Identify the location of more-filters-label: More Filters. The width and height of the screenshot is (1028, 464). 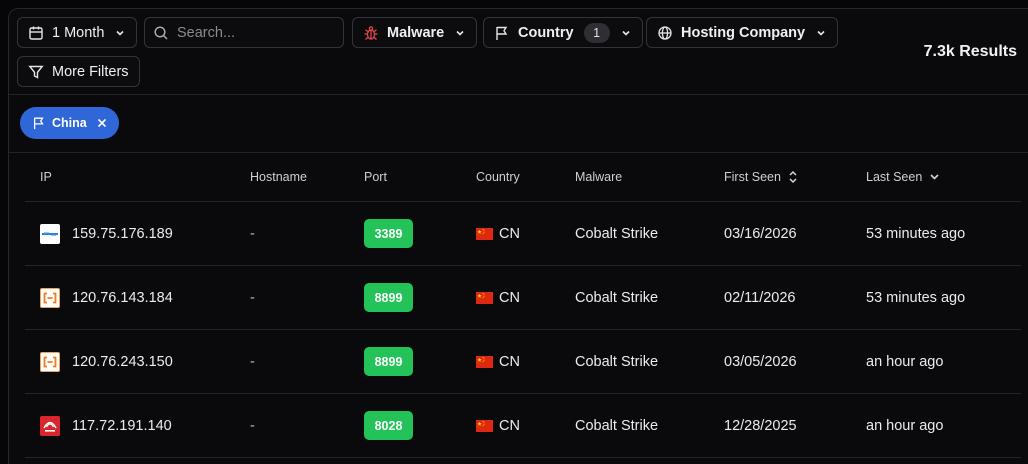
(90, 71).